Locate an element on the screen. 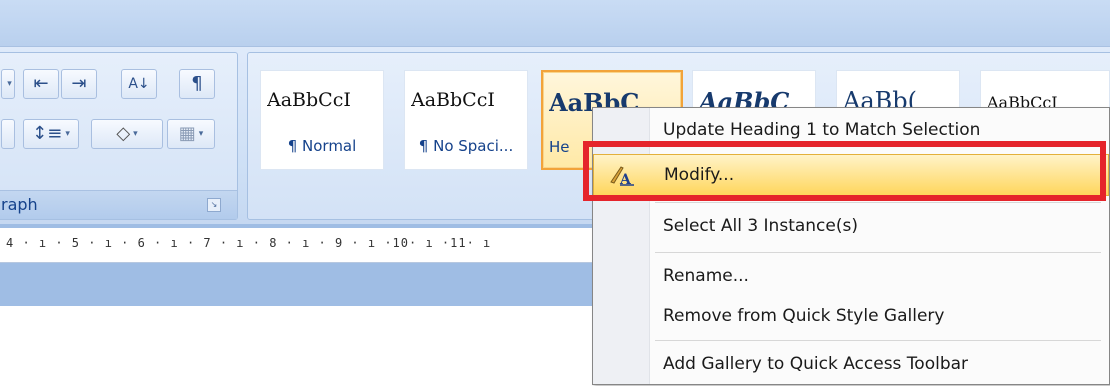 Image resolution: width=1110 pixels, height=386 pixels. shading-button: ◇ ▾ is located at coordinates (127, 134).